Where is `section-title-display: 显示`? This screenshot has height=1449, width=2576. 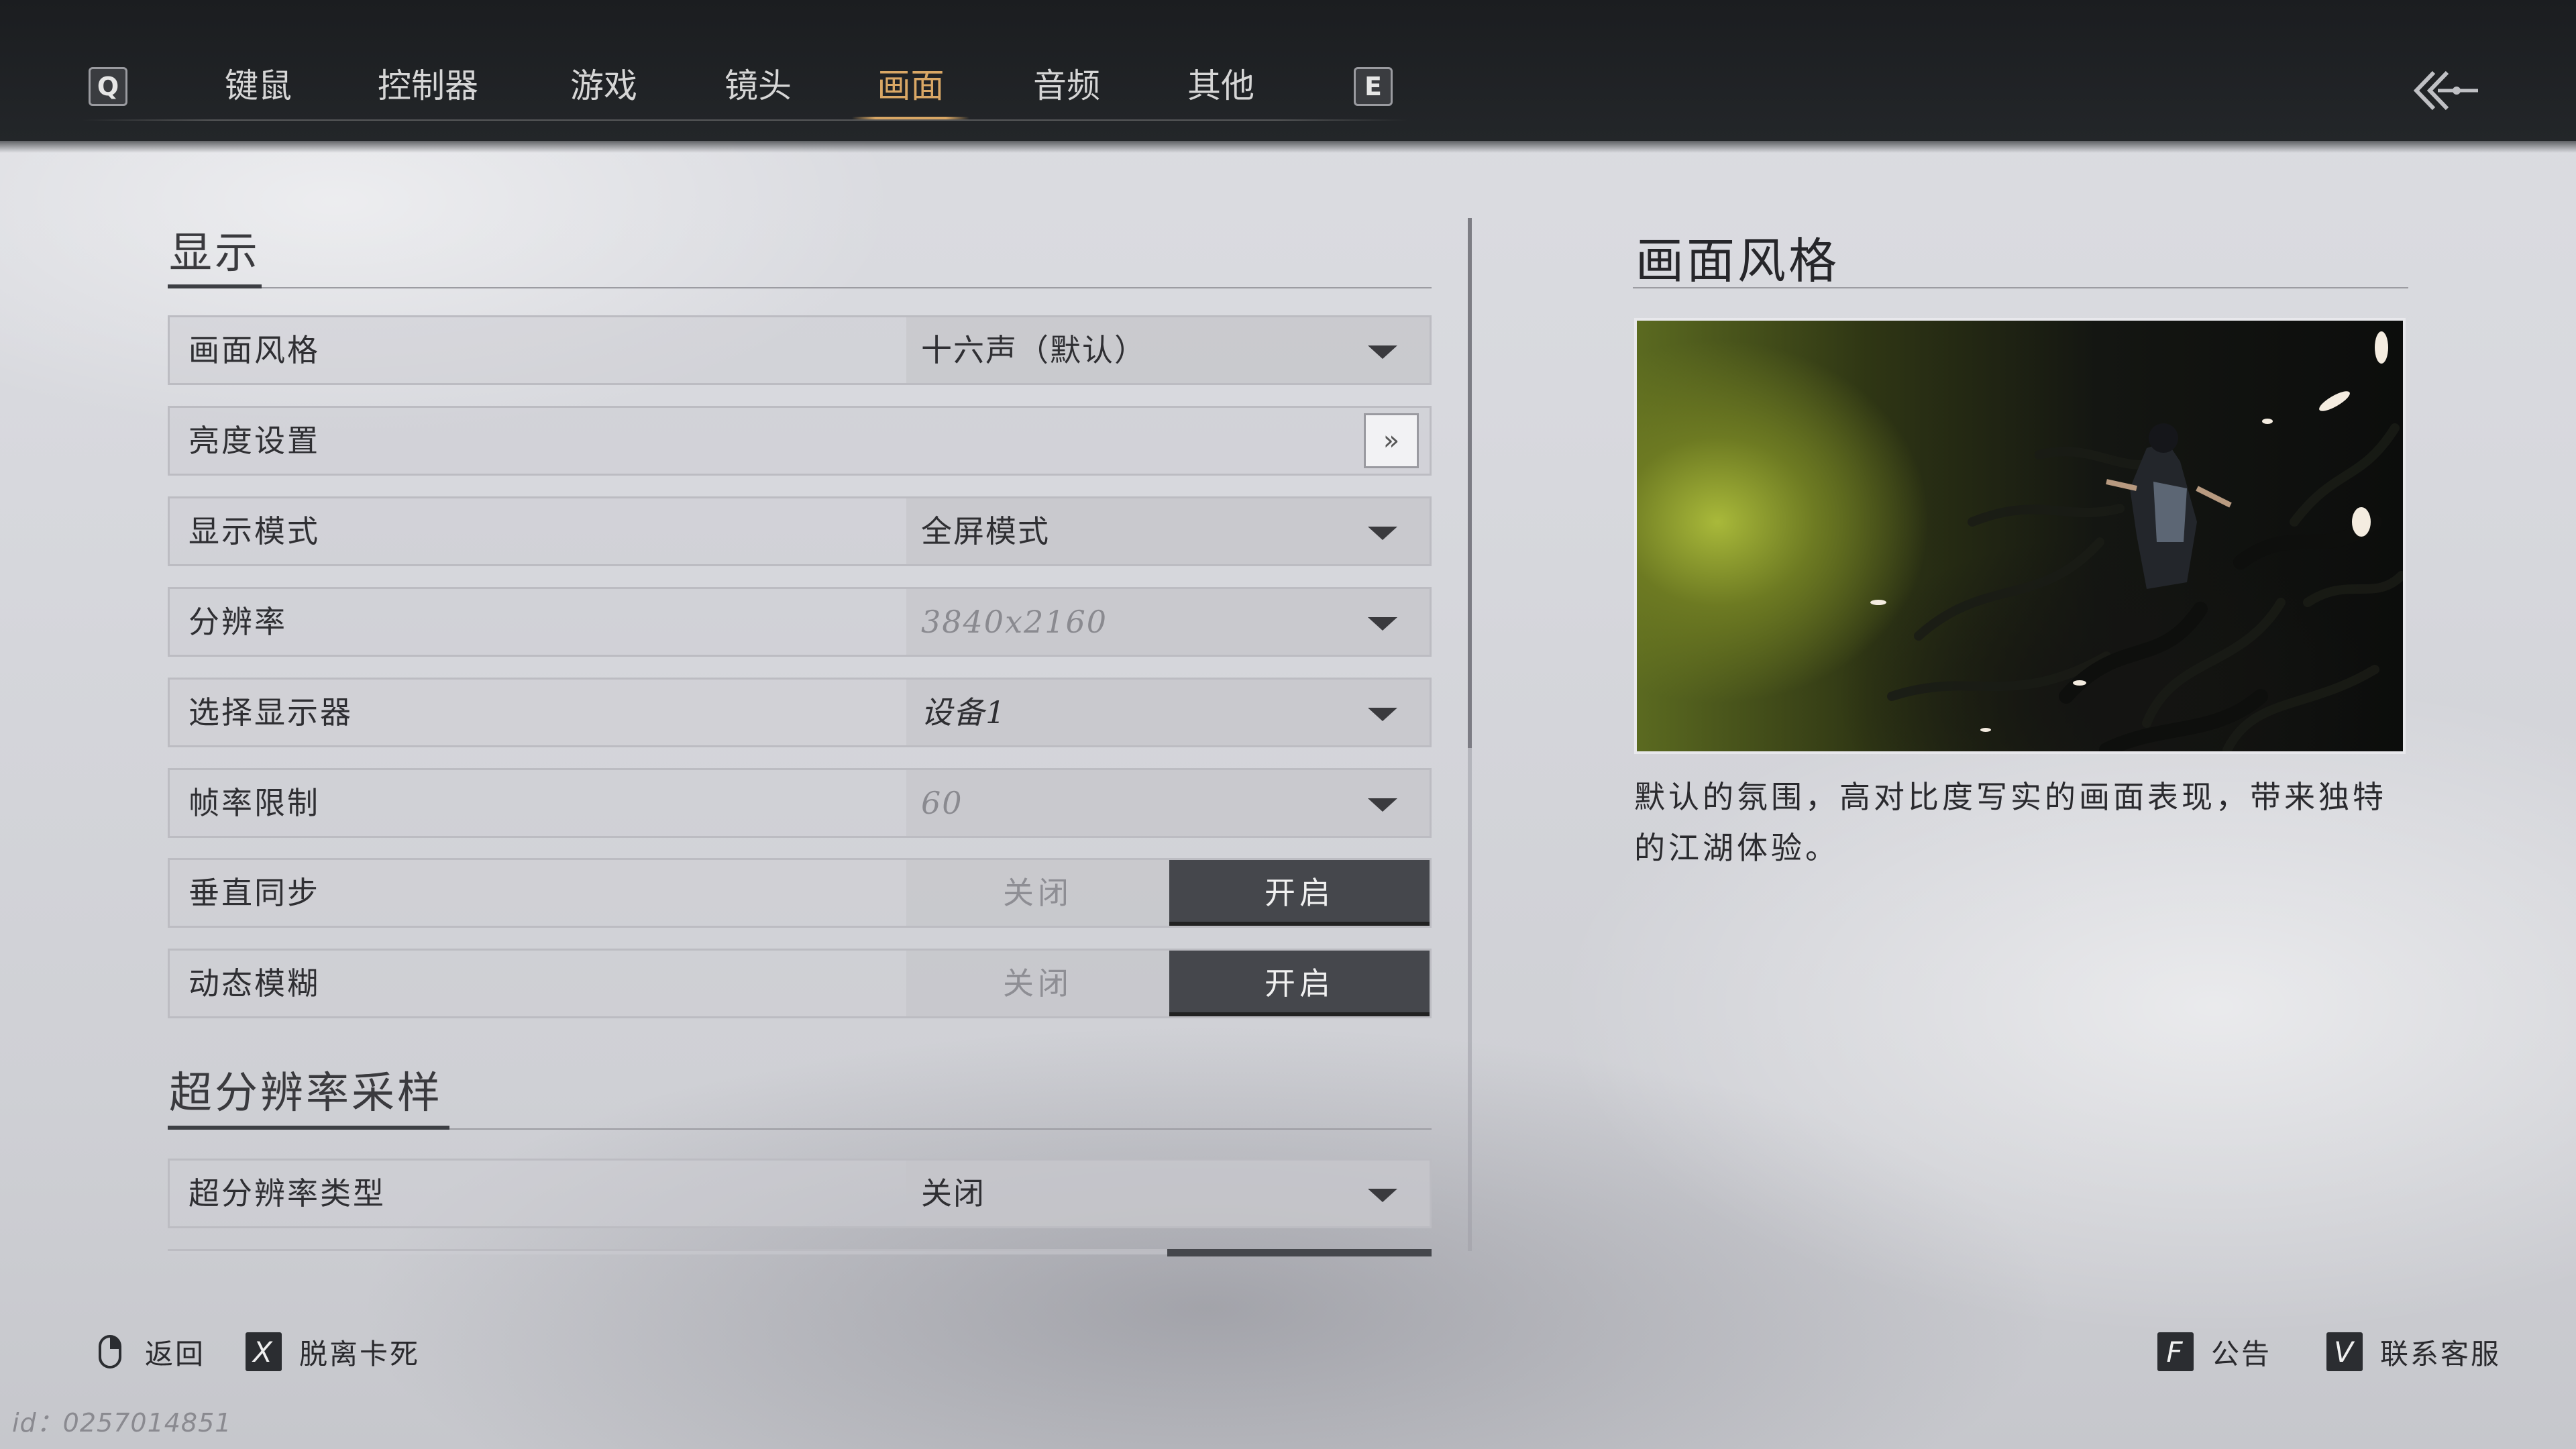
section-title-display: 显示 is located at coordinates (214, 253).